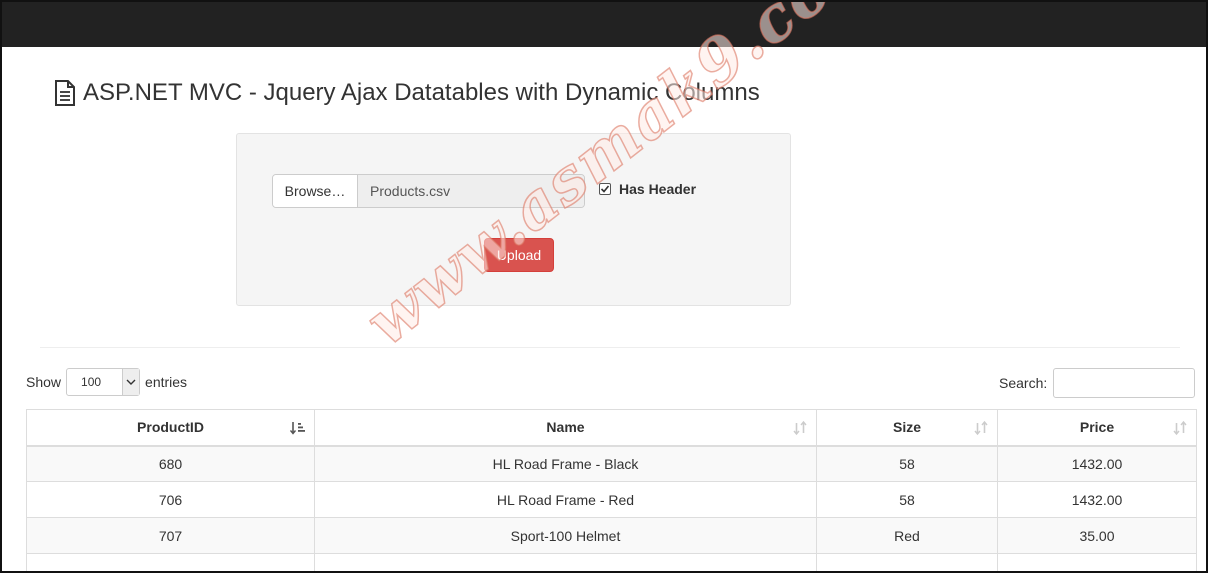 This screenshot has height=573, width=1208. Describe the element at coordinates (1023, 383) in the screenshot. I see `search-label: Search:` at that location.